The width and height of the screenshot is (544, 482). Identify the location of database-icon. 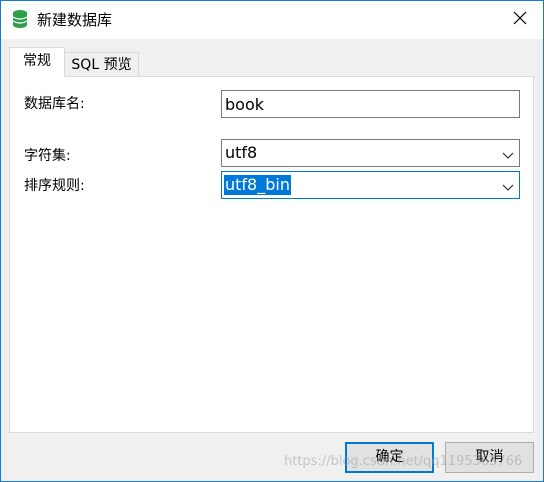
(20, 19).